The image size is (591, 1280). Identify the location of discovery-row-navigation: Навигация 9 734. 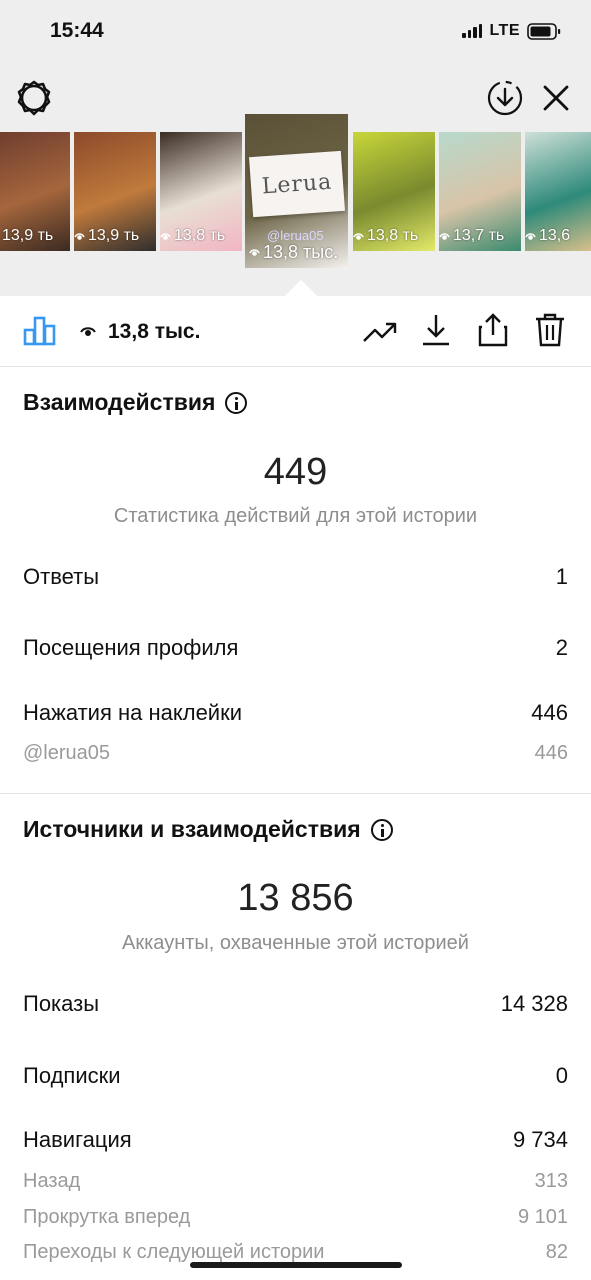
(295, 1140).